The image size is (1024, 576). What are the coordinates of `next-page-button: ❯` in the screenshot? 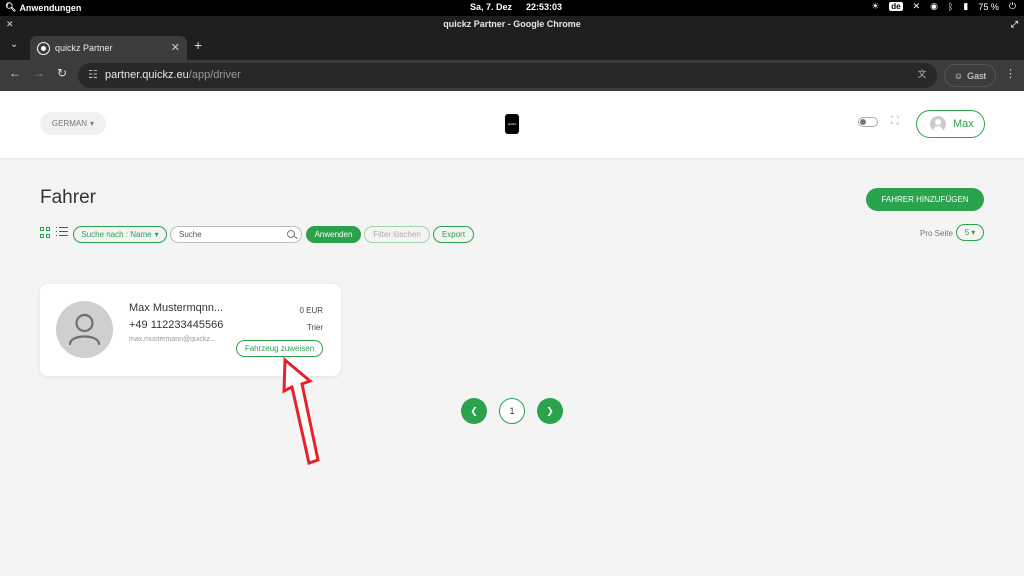 It's located at (550, 411).